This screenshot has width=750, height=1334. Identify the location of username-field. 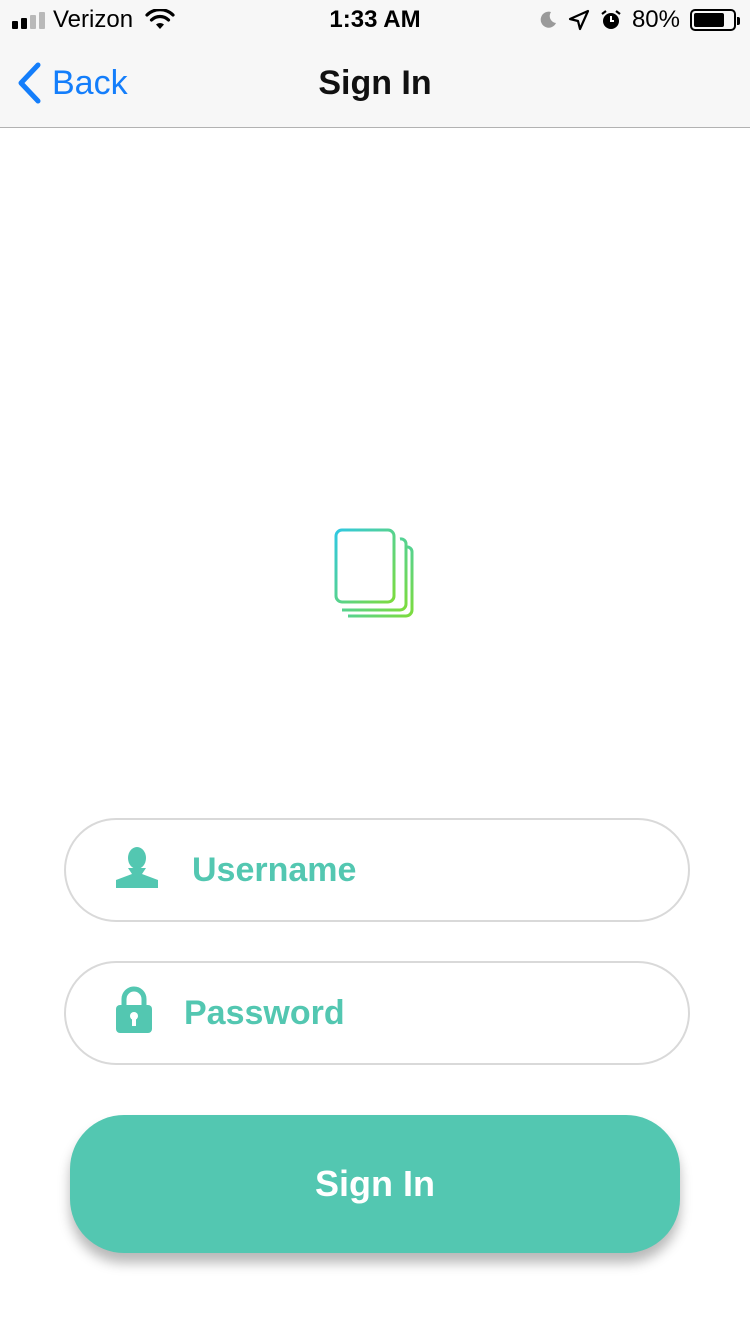
(377, 870).